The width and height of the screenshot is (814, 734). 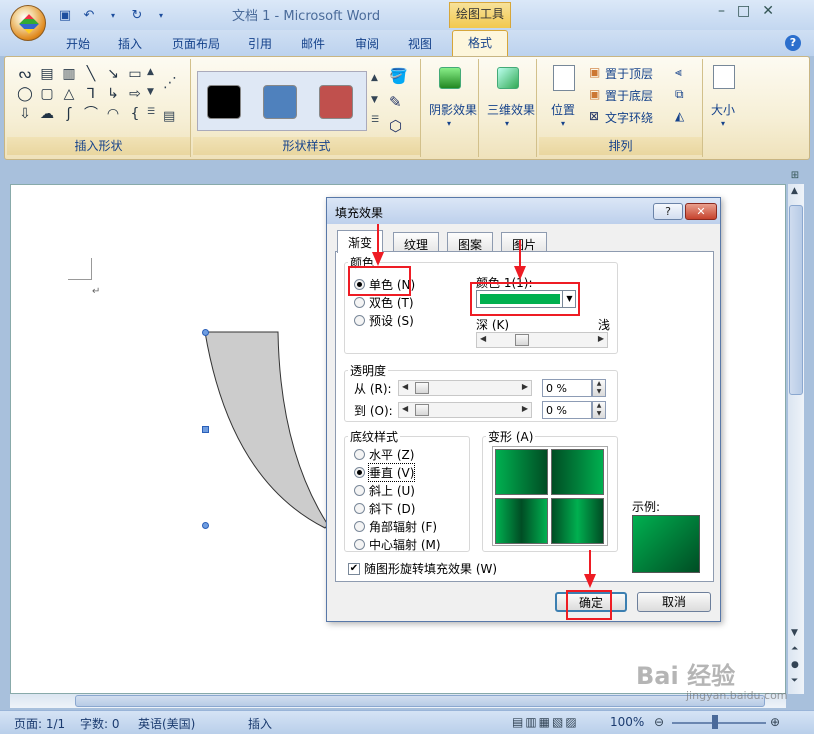 I want to click on scroll-up-icon: ▲, so click(x=794, y=191).